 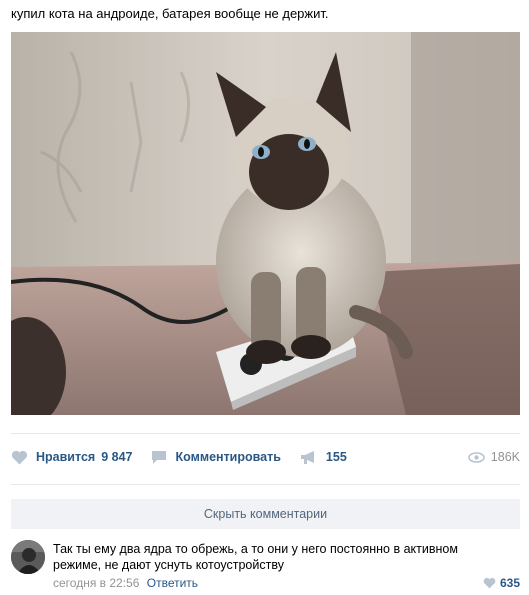 I want to click on comment-like-count: 635, so click(x=509, y=583).